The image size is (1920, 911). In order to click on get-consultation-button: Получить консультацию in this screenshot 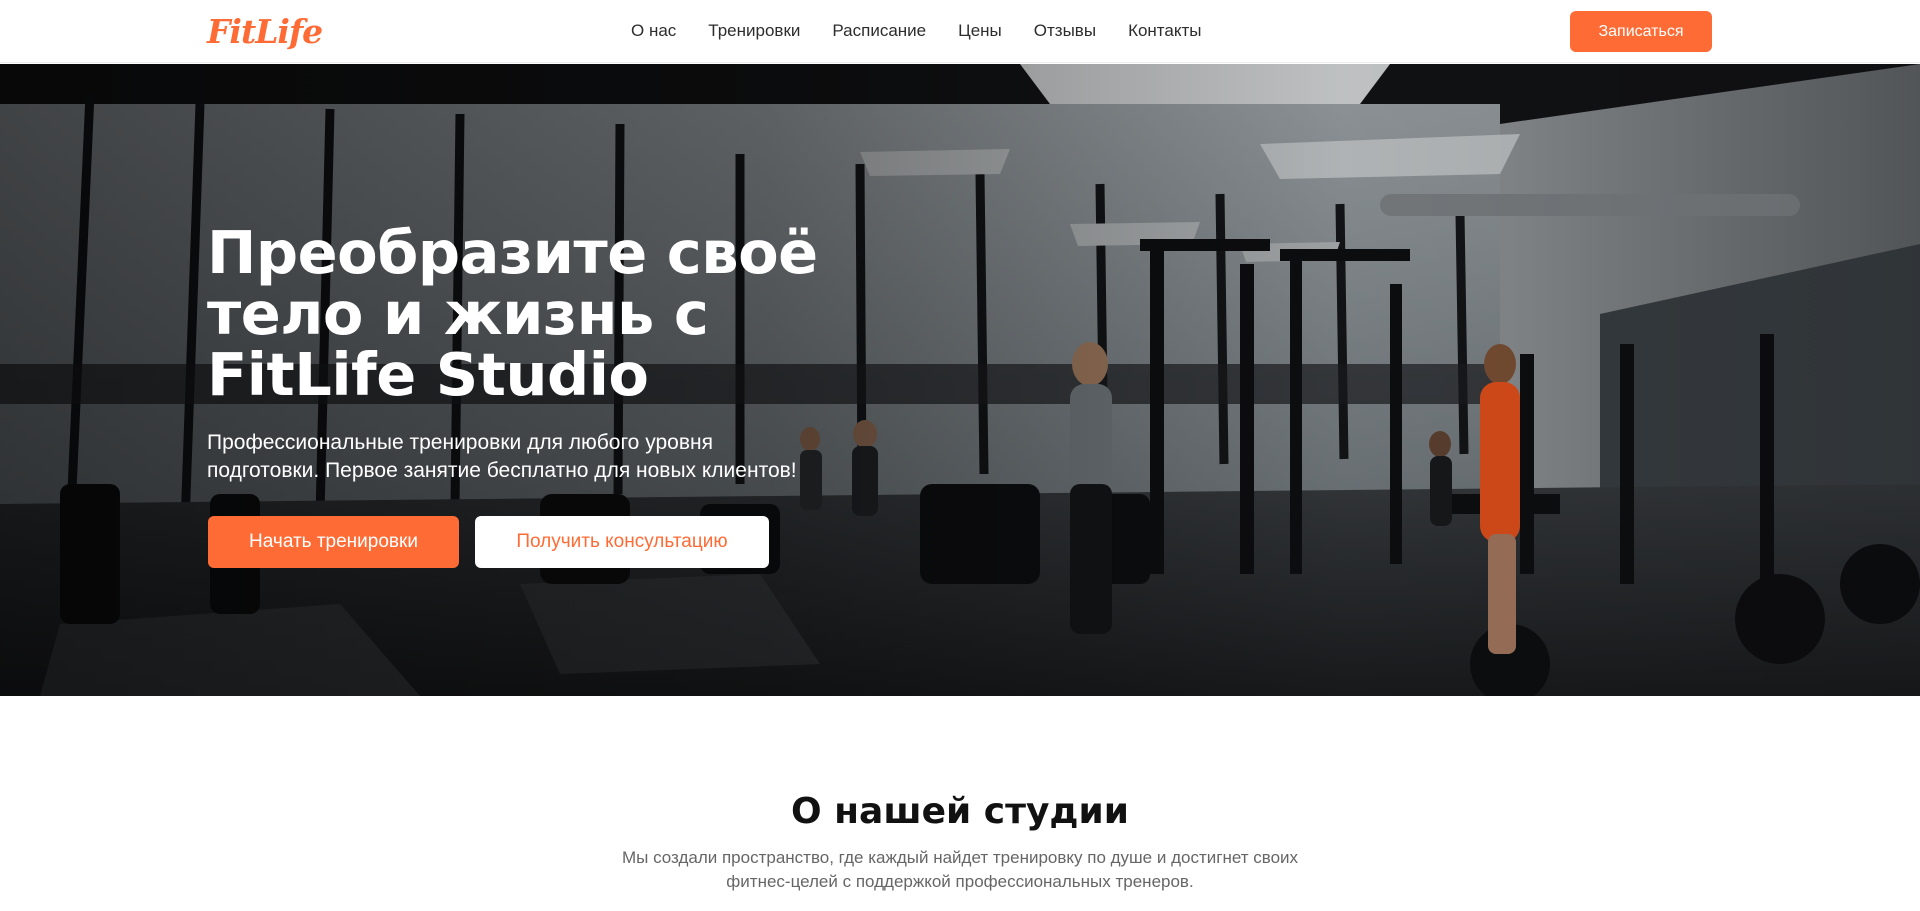, I will do `click(622, 542)`.